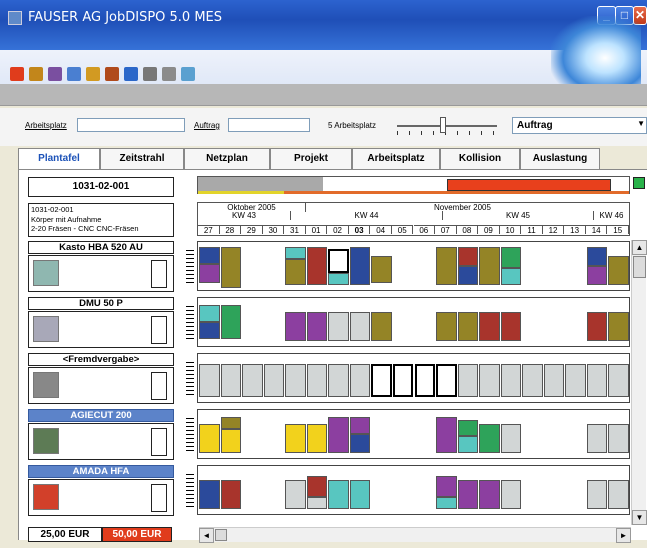 This screenshot has height=548, width=647. I want to click on machine-name: AGIECUT 200, so click(101, 415).